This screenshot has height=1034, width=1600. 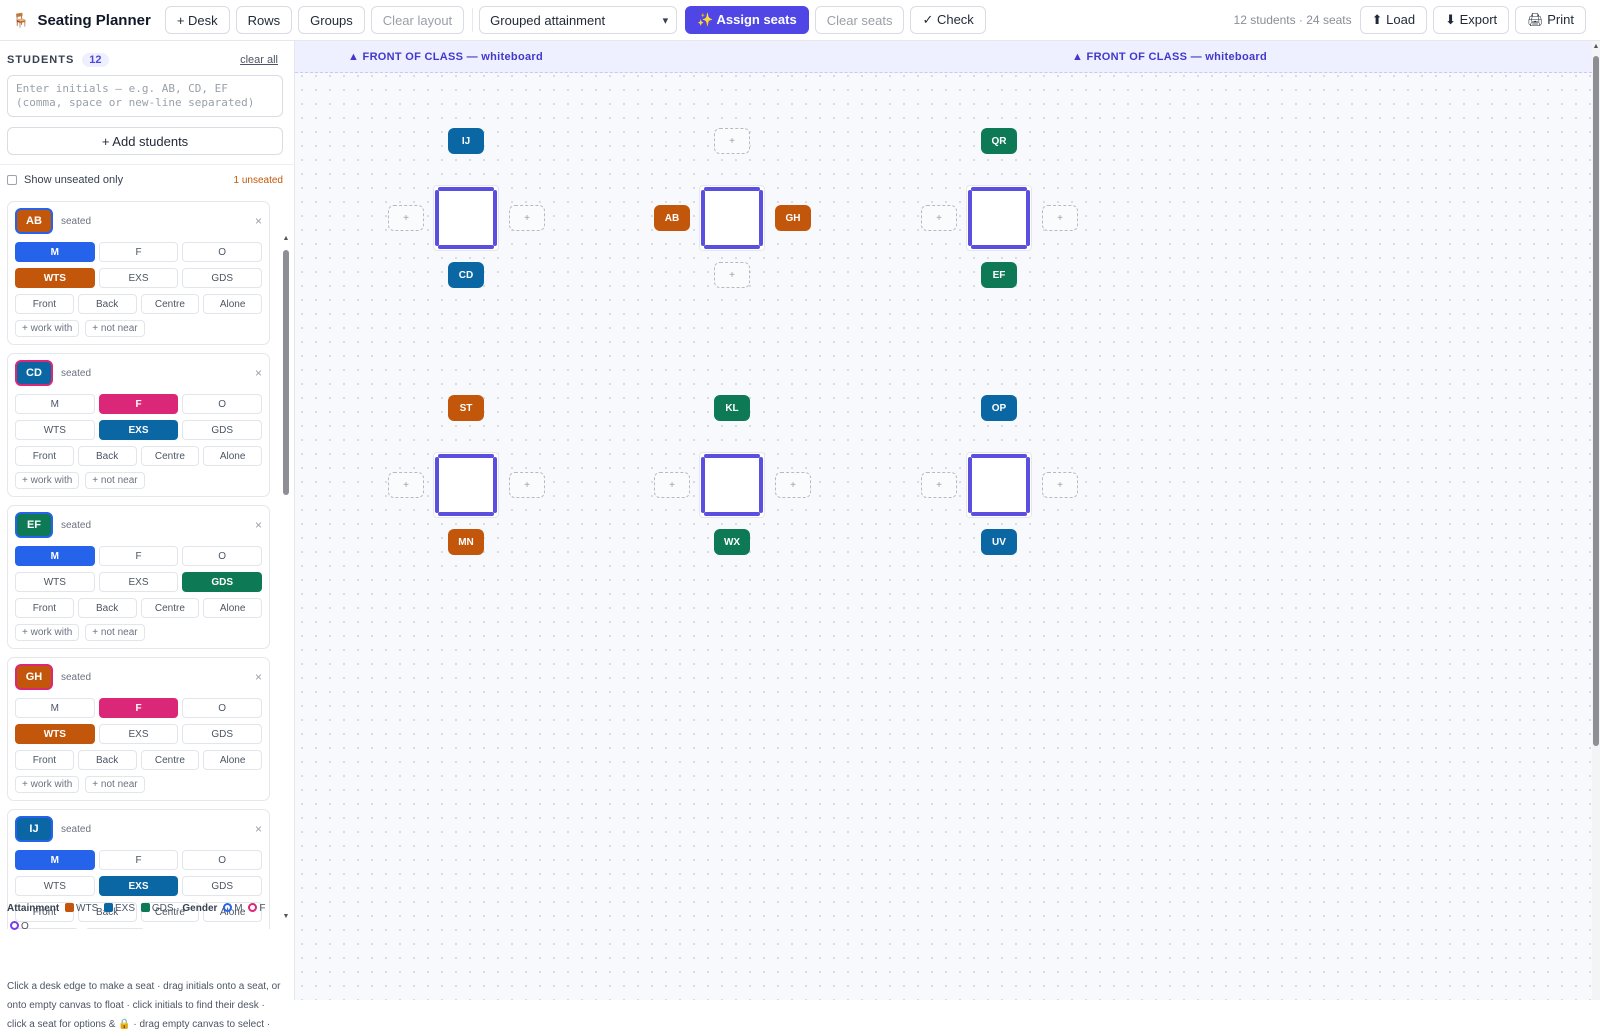 What do you see at coordinates (34, 829) in the screenshot?
I see `student-initials-badge: IJ` at bounding box center [34, 829].